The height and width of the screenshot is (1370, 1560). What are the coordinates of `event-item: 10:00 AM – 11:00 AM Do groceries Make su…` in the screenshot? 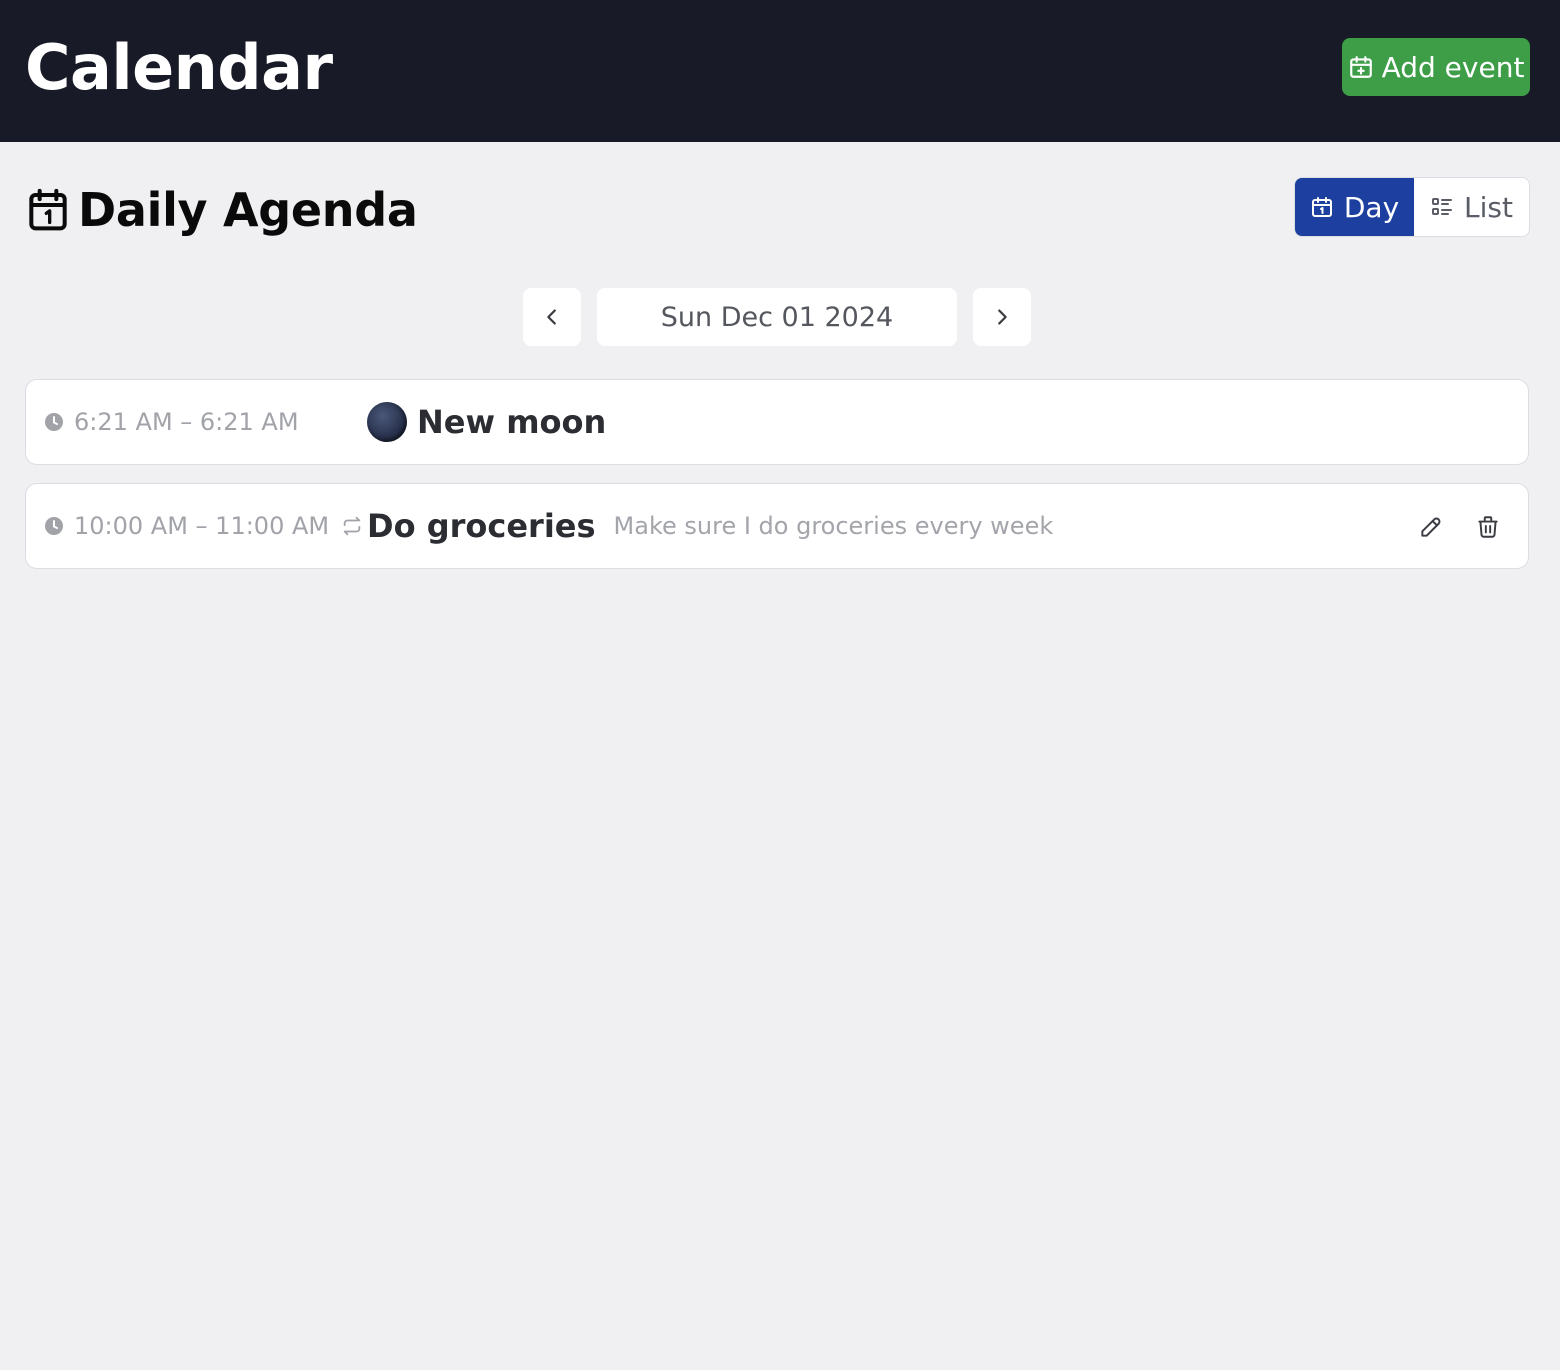 It's located at (777, 526).